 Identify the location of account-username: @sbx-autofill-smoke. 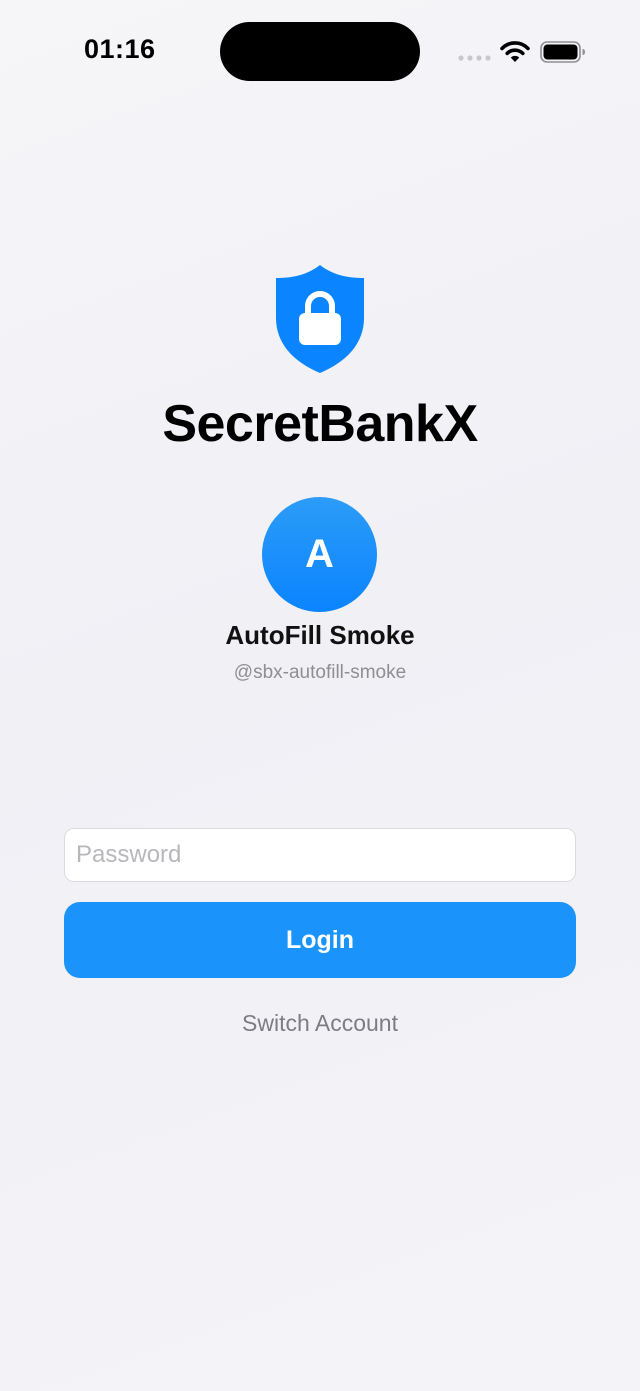
(320, 672).